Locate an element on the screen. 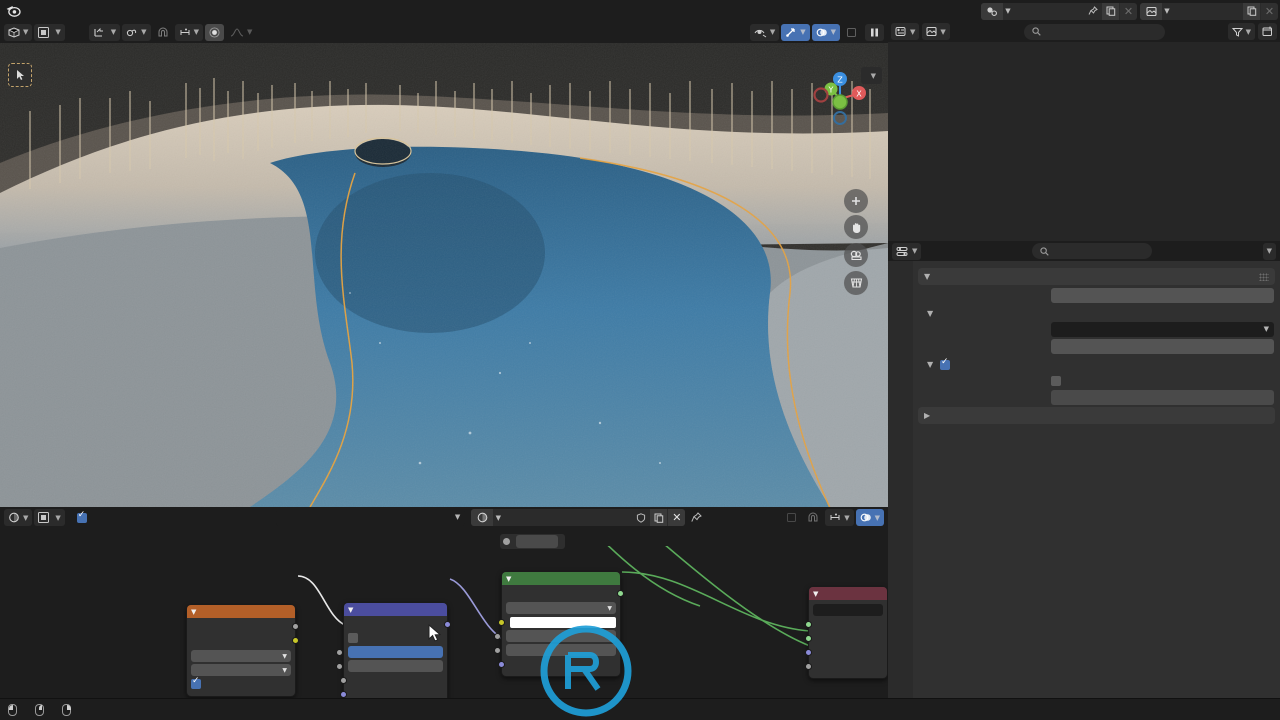  glass-bsdf-node: ▼ ▼ is located at coordinates (559, 624).